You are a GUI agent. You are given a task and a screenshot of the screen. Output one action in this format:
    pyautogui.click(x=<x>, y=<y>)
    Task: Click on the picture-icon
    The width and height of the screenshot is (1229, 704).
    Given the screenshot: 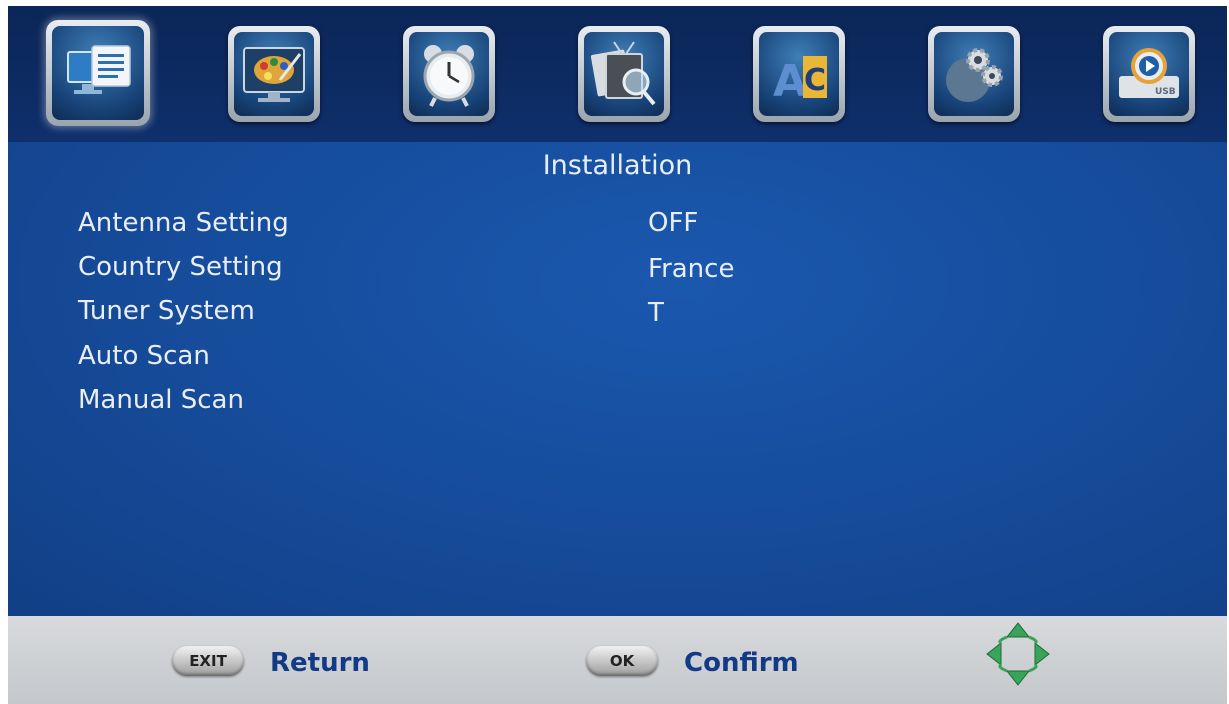 What is the action you would take?
    pyautogui.click(x=274, y=74)
    